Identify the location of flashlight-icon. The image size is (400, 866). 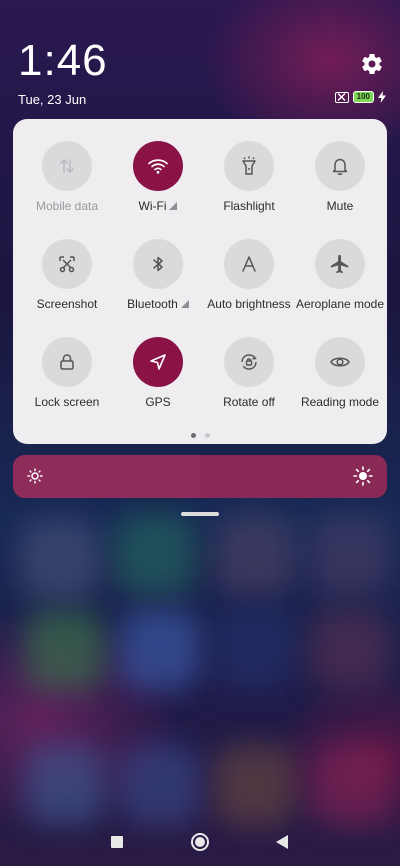
(249, 166).